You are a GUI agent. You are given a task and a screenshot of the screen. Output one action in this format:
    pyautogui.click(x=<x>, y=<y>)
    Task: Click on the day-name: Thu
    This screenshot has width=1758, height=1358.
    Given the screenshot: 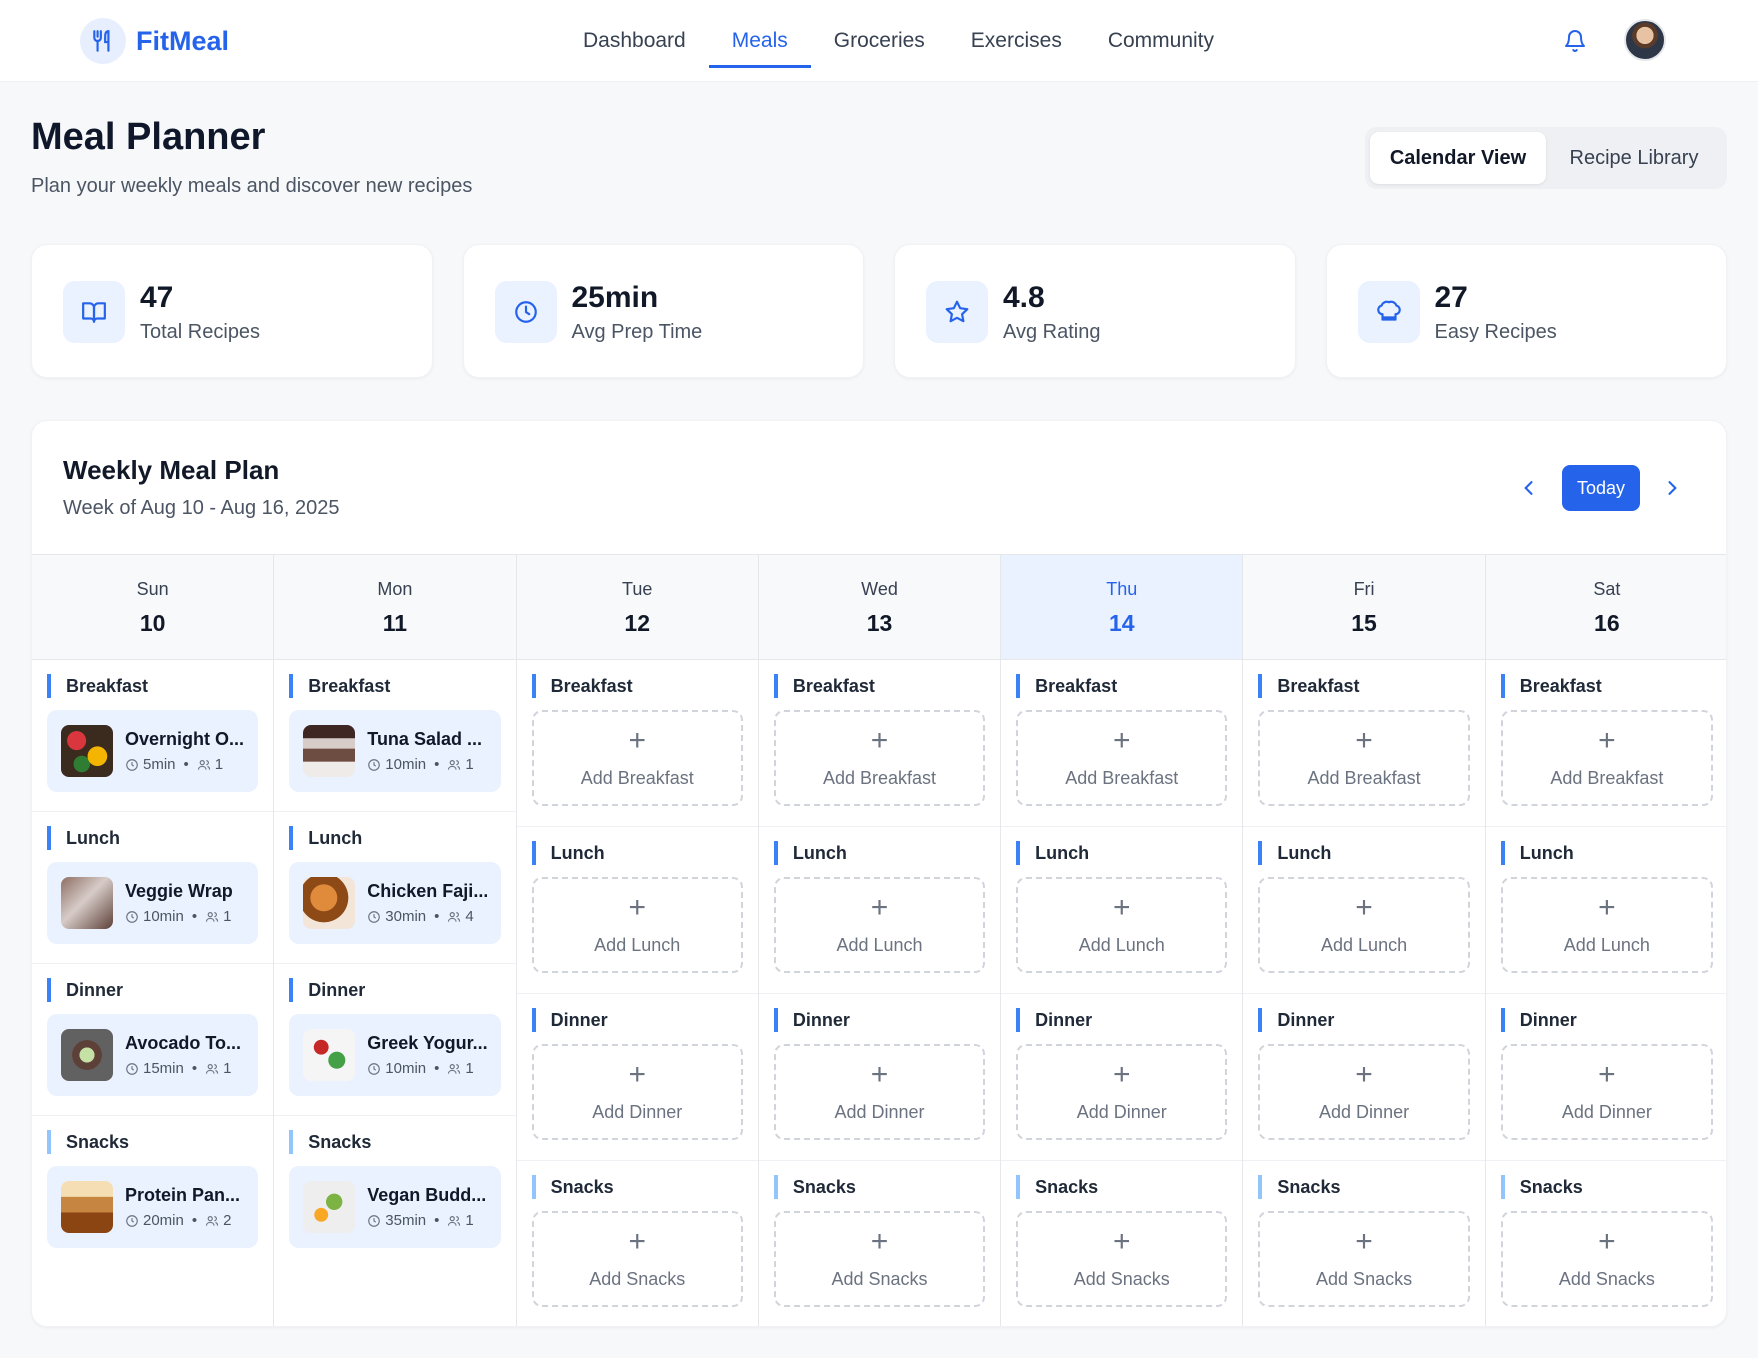 What is the action you would take?
    pyautogui.click(x=1122, y=589)
    